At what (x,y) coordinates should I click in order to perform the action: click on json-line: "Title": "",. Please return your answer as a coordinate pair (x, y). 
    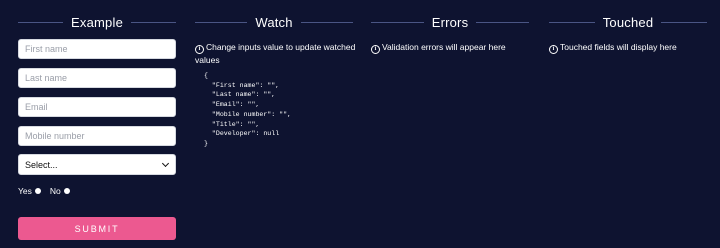
    Looking at the image, I should click on (232, 124).